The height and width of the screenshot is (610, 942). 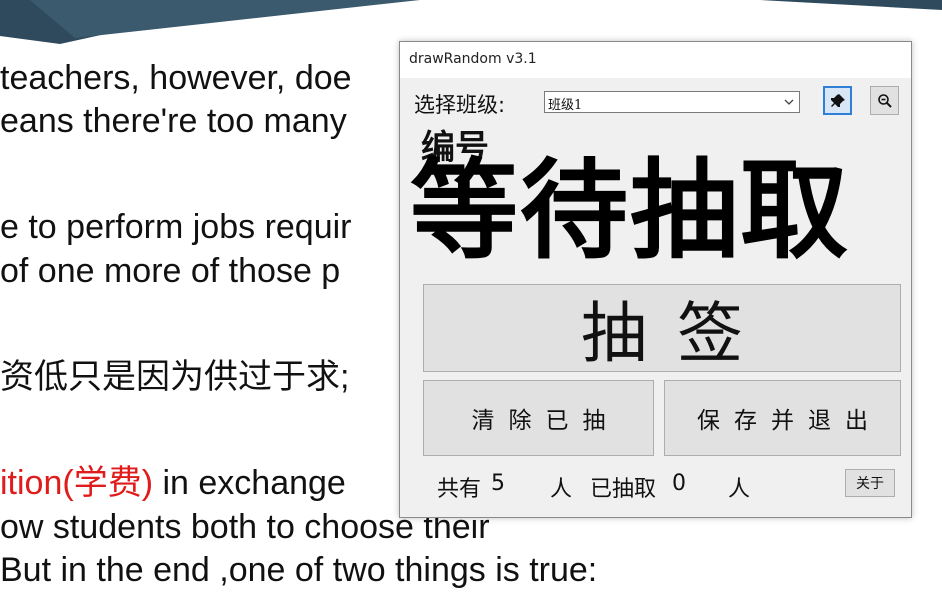 I want to click on class-select-value: 班级1, so click(x=565, y=105).